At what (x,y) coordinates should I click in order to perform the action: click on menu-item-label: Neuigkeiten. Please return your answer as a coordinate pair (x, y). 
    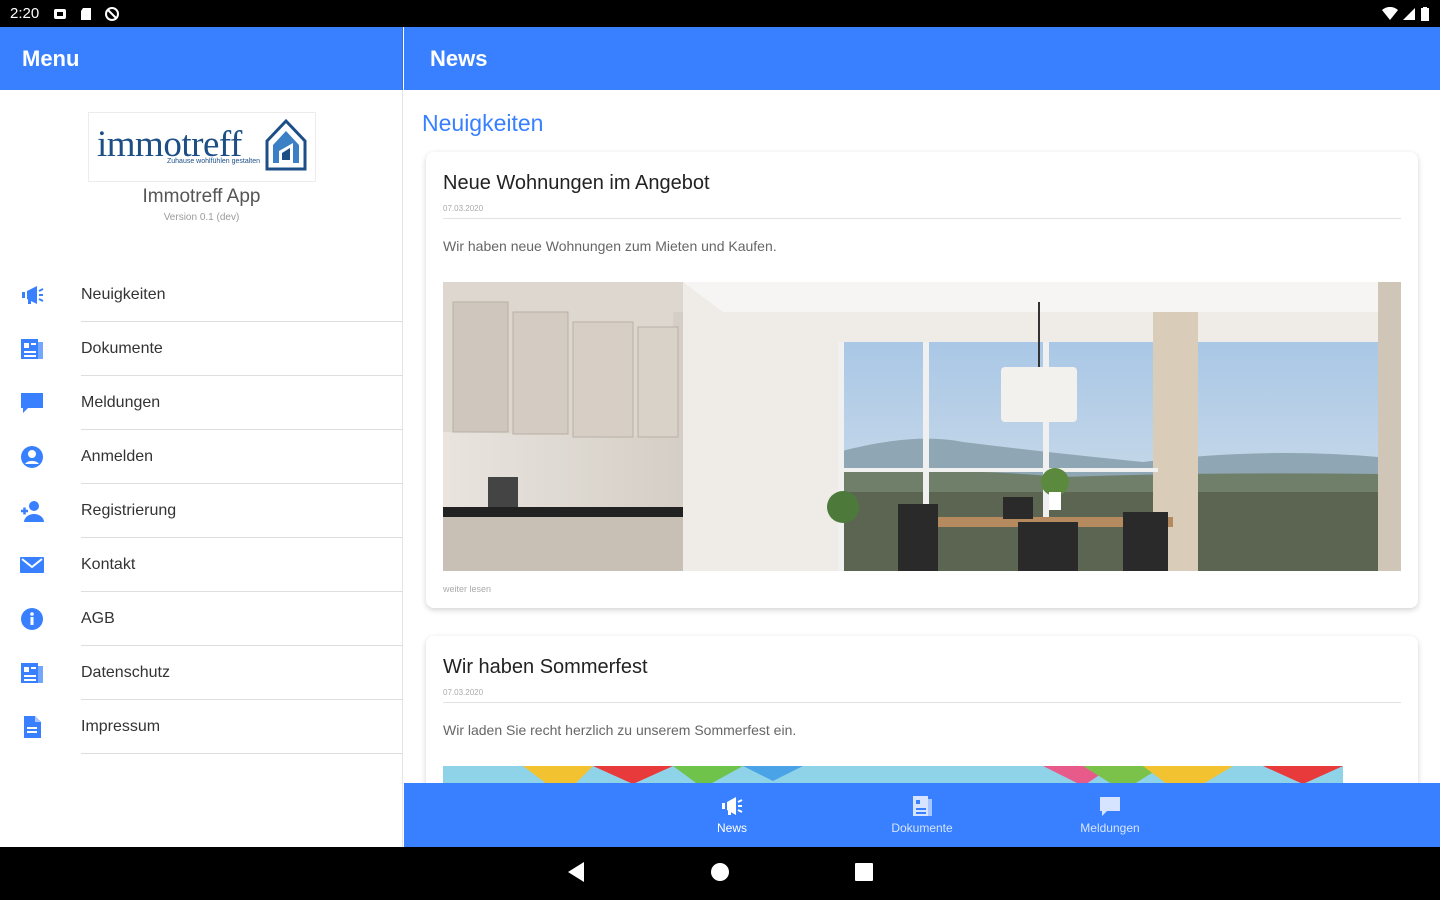
    Looking at the image, I should click on (123, 294).